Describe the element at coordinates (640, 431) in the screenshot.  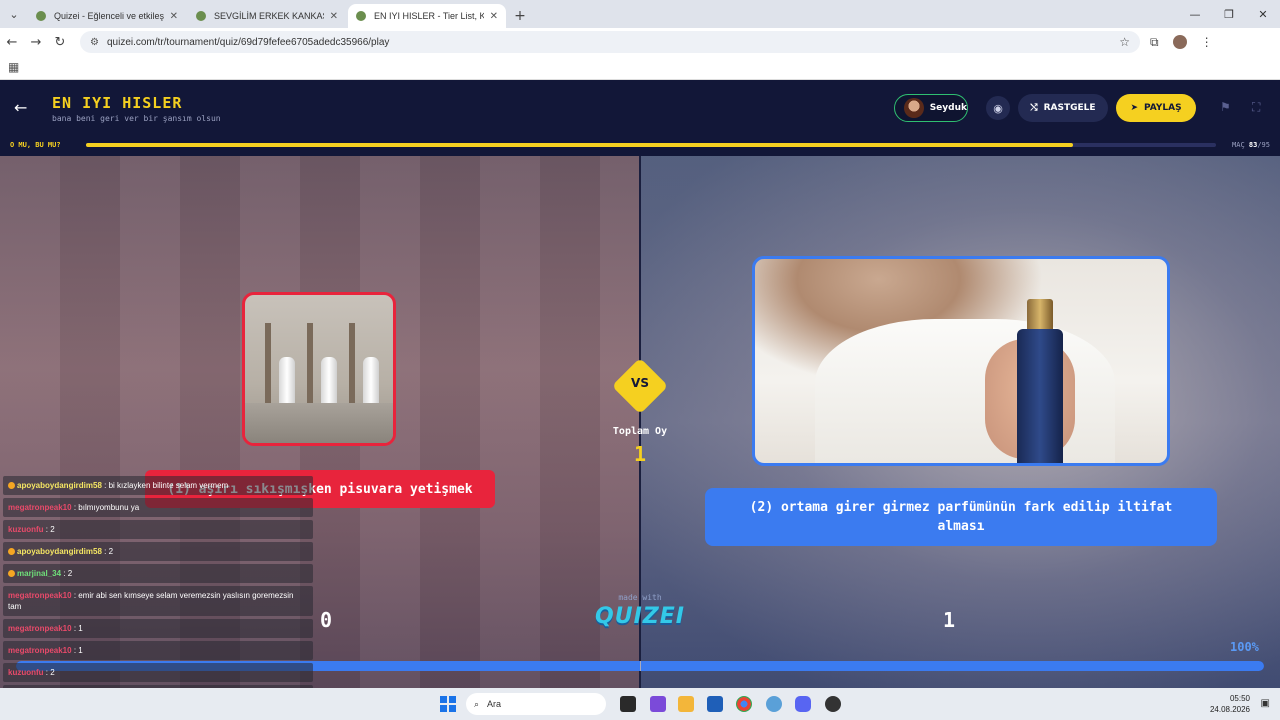
I see `total-votes-label: Toplam Oy` at that location.